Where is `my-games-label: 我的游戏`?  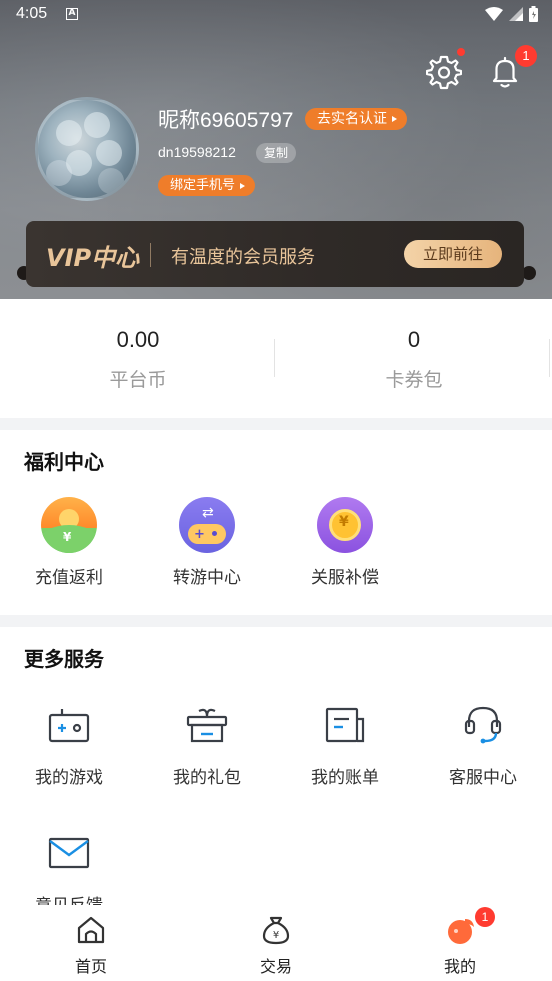
my-games-label: 我的游戏 is located at coordinates (69, 778).